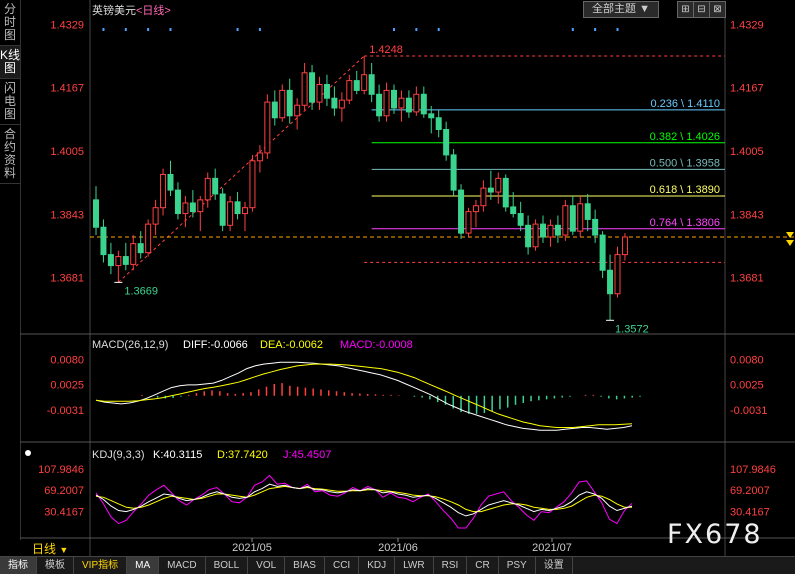  I want to click on price-tick-right: 1.4329, so click(747, 25).